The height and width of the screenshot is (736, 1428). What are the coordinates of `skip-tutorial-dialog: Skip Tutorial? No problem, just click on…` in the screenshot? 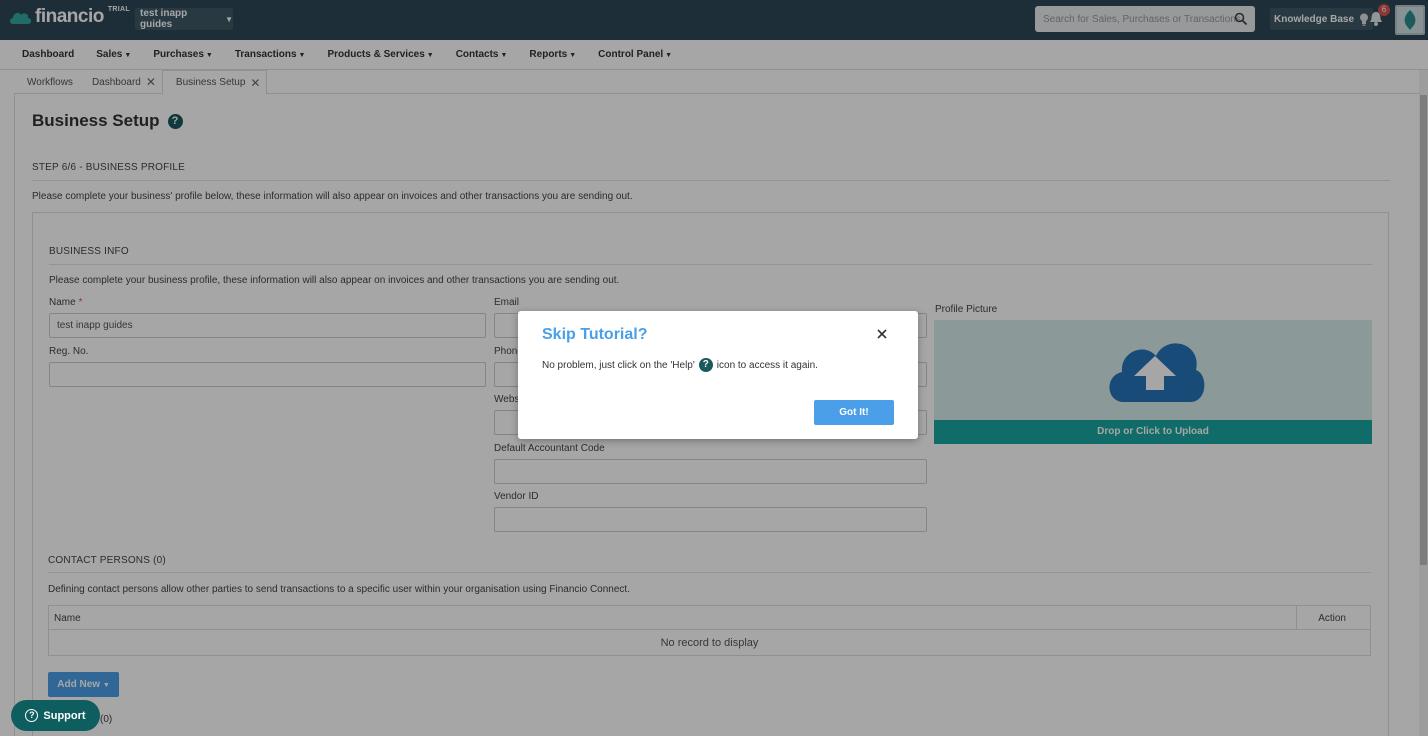 It's located at (718, 375).